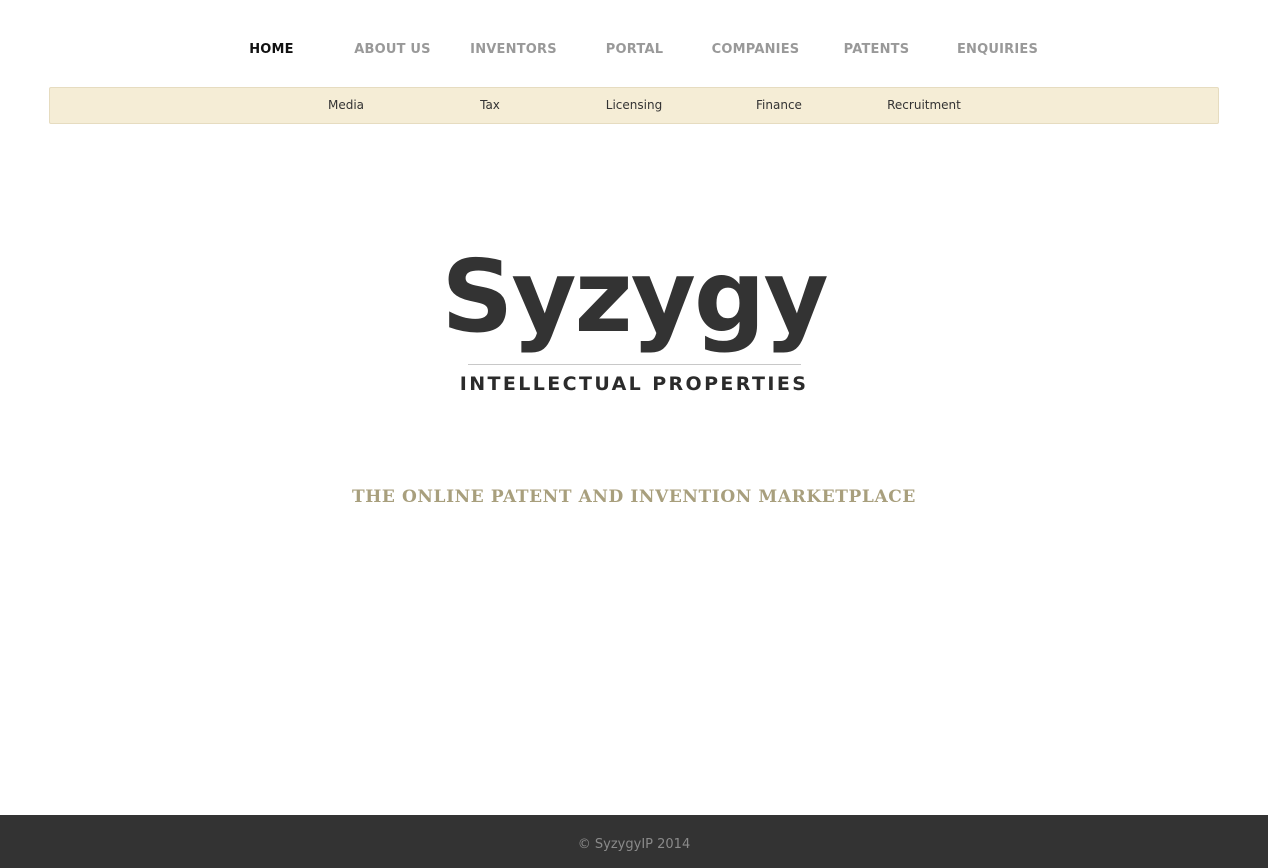 This screenshot has height=868, width=1268. I want to click on sub-nav-item-tax: Tax, so click(490, 105).